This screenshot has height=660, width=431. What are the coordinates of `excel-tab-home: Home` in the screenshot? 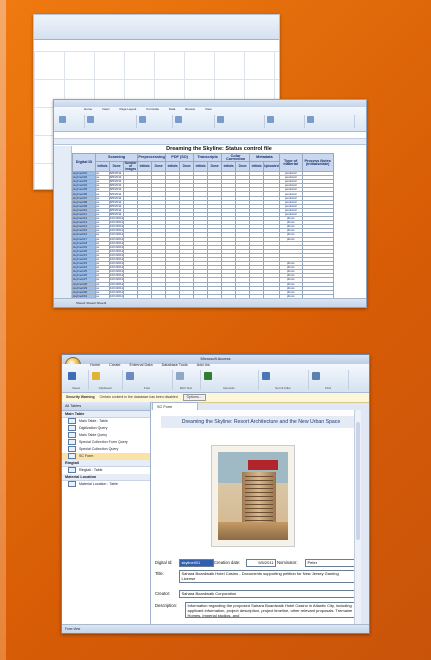 It's located at (88, 109).